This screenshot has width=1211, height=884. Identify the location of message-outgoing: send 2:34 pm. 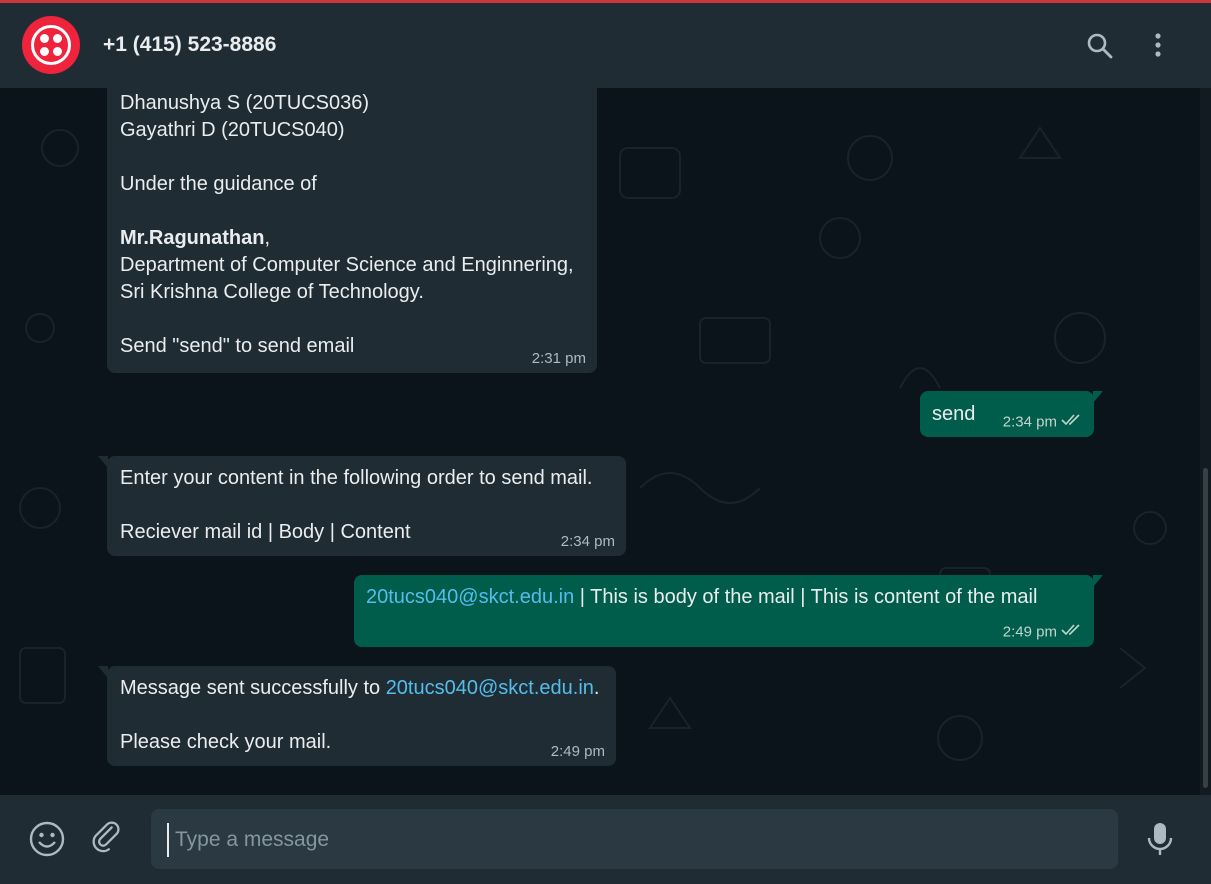
(1011, 414).